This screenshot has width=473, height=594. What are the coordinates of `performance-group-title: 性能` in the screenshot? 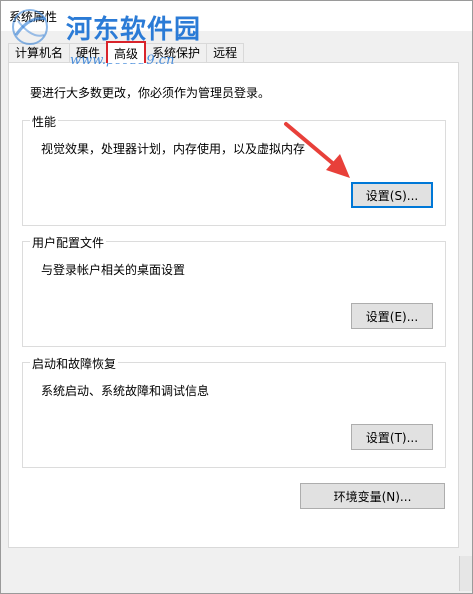 It's located at (44, 121).